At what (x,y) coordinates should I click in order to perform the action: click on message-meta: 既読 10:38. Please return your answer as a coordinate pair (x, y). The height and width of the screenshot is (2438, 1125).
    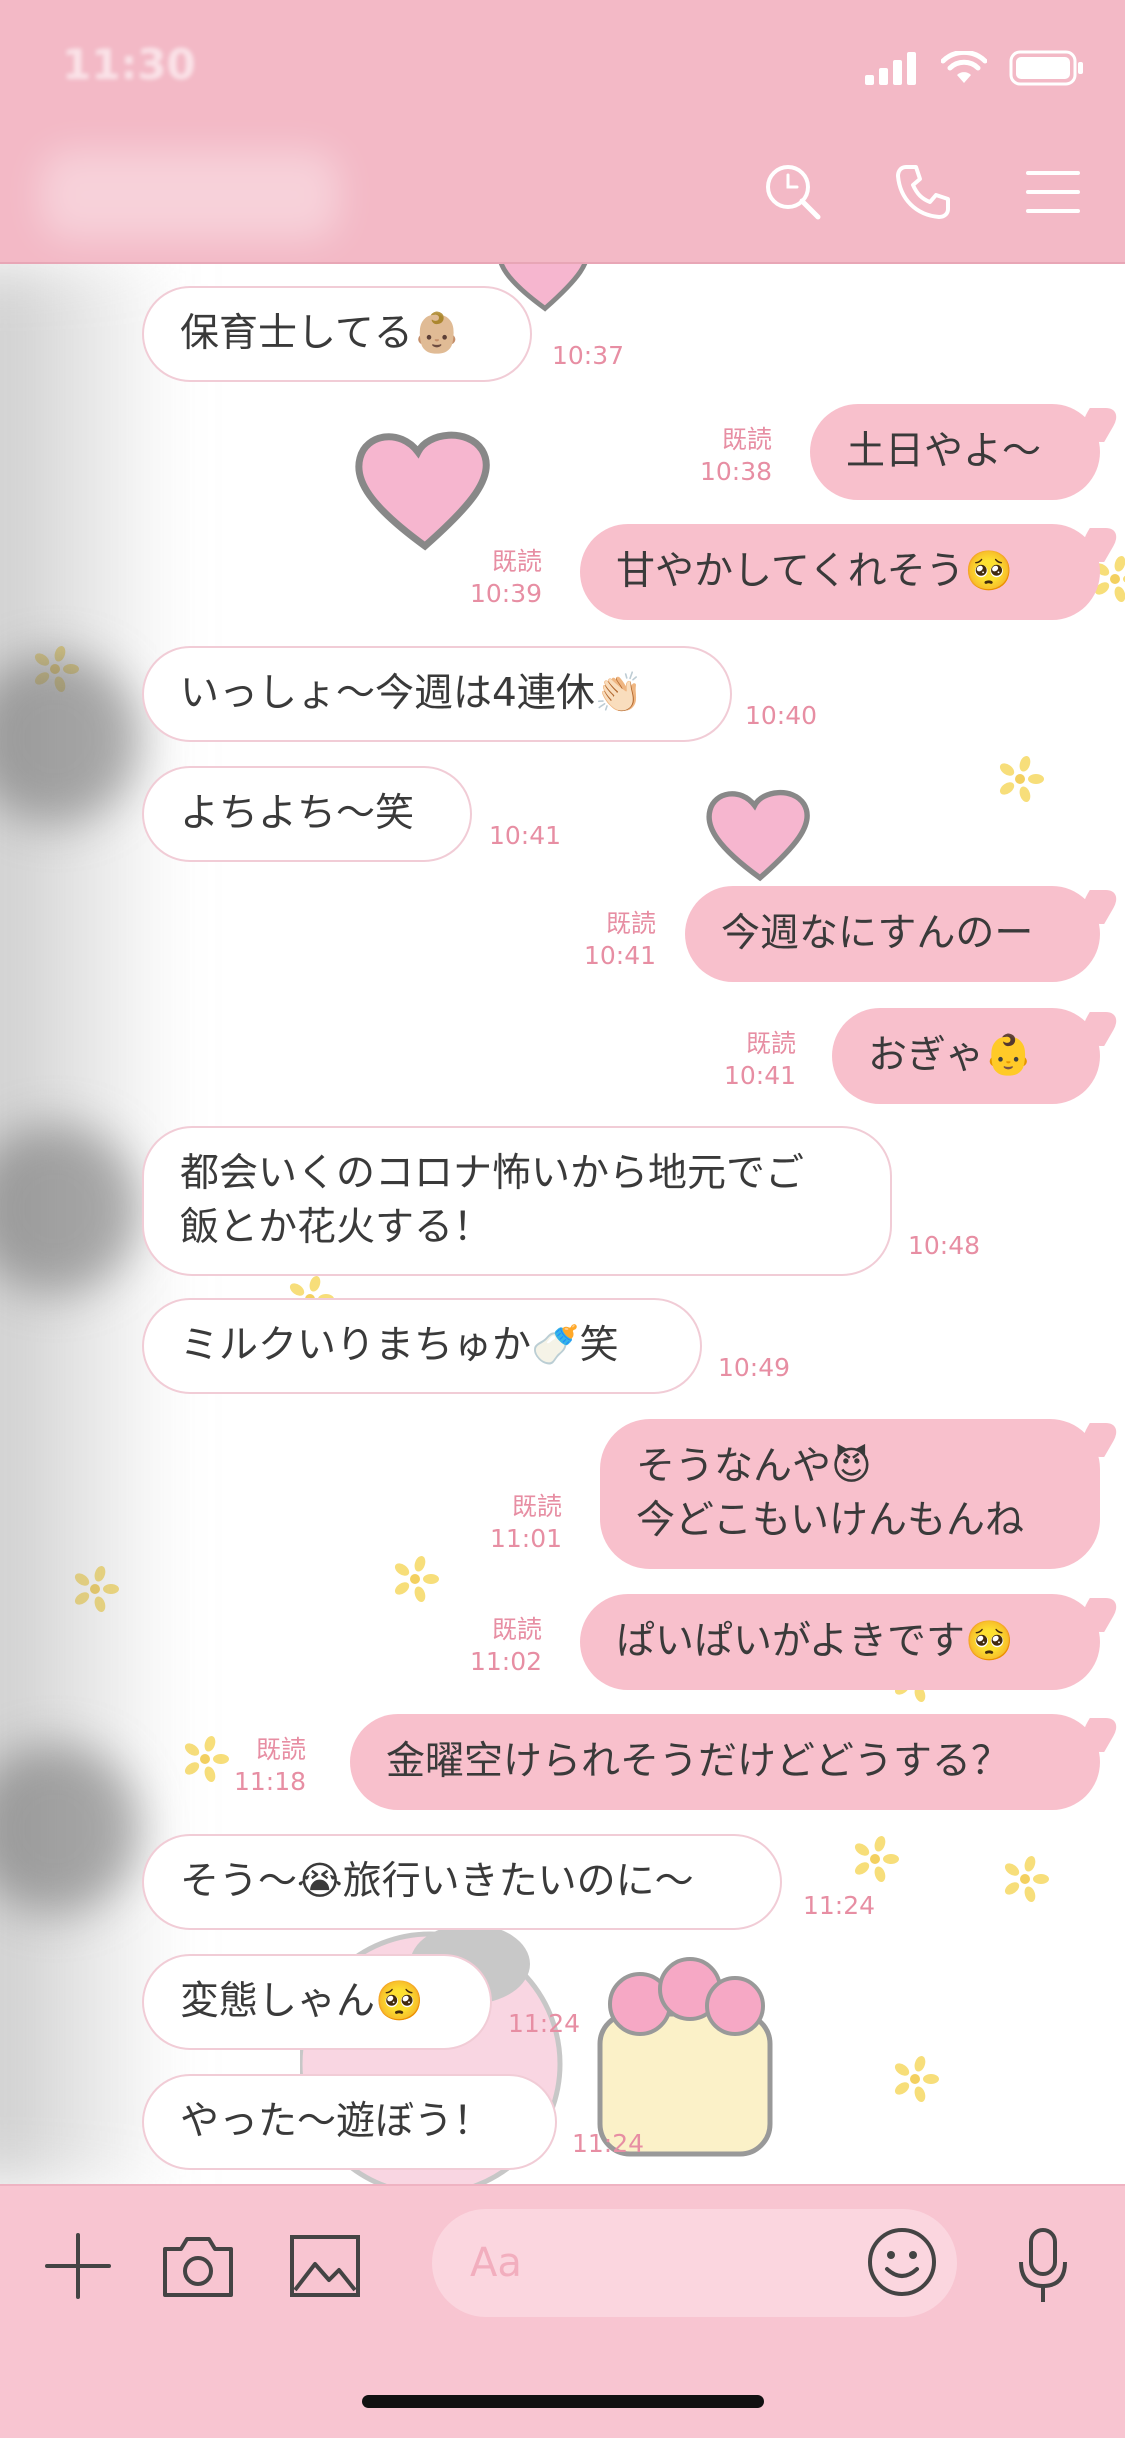
    Looking at the image, I should click on (736, 456).